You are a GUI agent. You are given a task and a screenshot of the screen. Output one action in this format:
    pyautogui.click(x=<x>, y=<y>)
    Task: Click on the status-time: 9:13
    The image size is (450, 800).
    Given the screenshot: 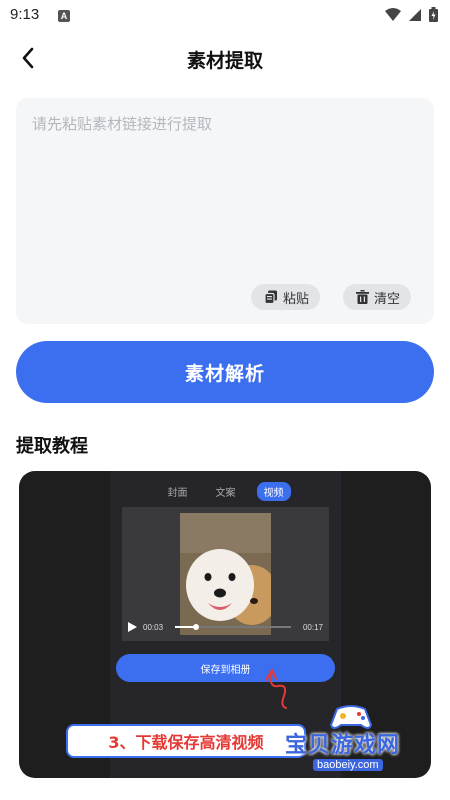 What is the action you would take?
    pyautogui.click(x=25, y=14)
    